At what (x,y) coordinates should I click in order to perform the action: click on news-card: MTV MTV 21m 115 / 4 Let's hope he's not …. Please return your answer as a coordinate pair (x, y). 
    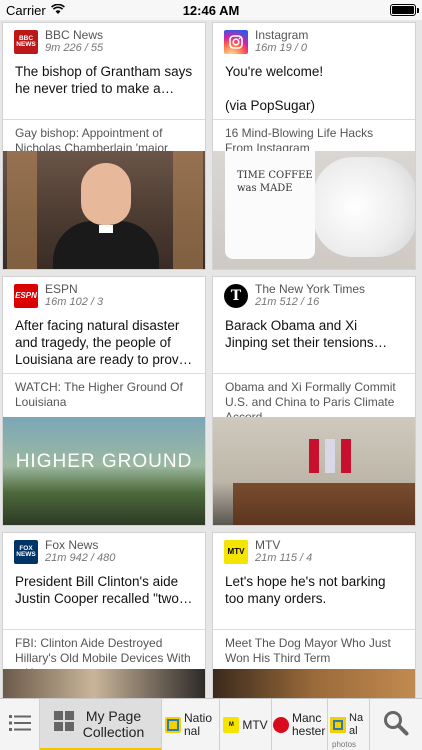
    Looking at the image, I should click on (314, 615).